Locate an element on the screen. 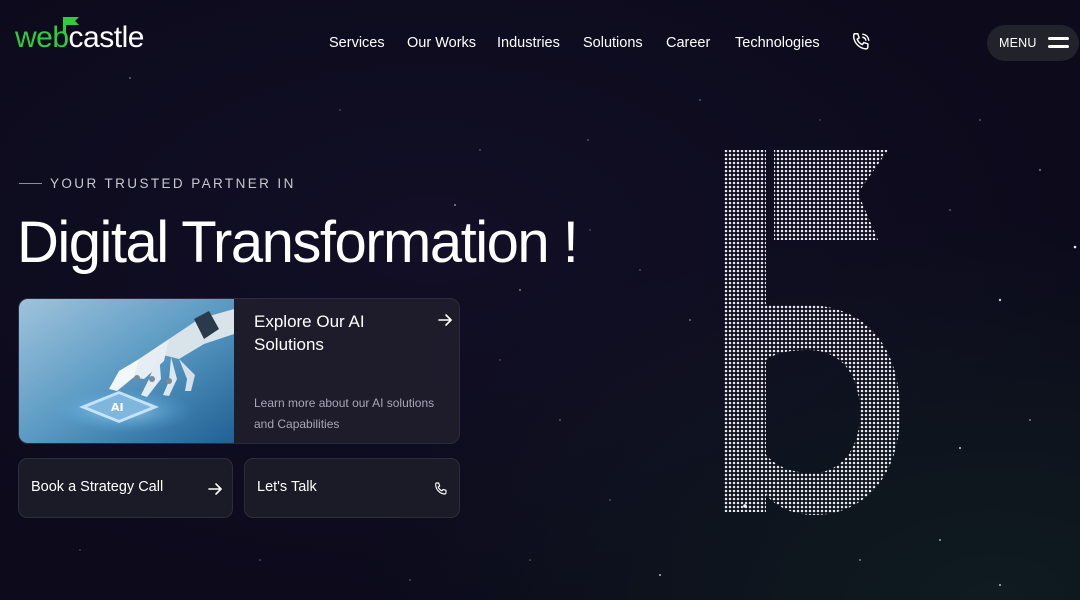 The width and height of the screenshot is (1080, 600). nav-item-career: Career is located at coordinates (688, 43).